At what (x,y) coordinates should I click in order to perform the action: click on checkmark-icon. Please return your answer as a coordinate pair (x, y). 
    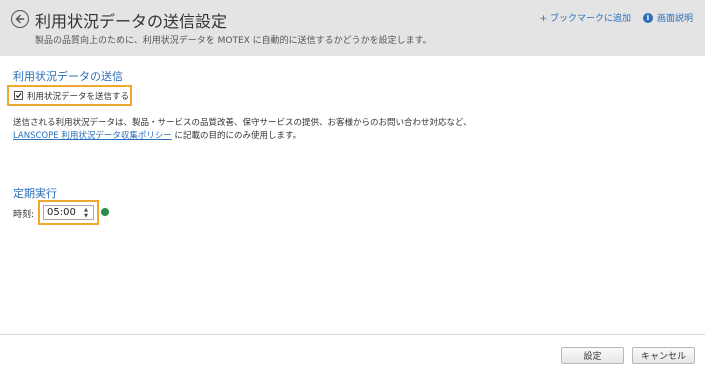
    Looking at the image, I should click on (18, 96).